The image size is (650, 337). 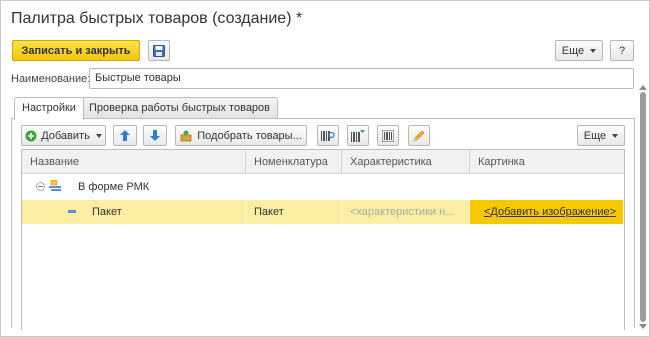 What do you see at coordinates (186, 136) in the screenshot?
I see `goods-pick-icon` at bounding box center [186, 136].